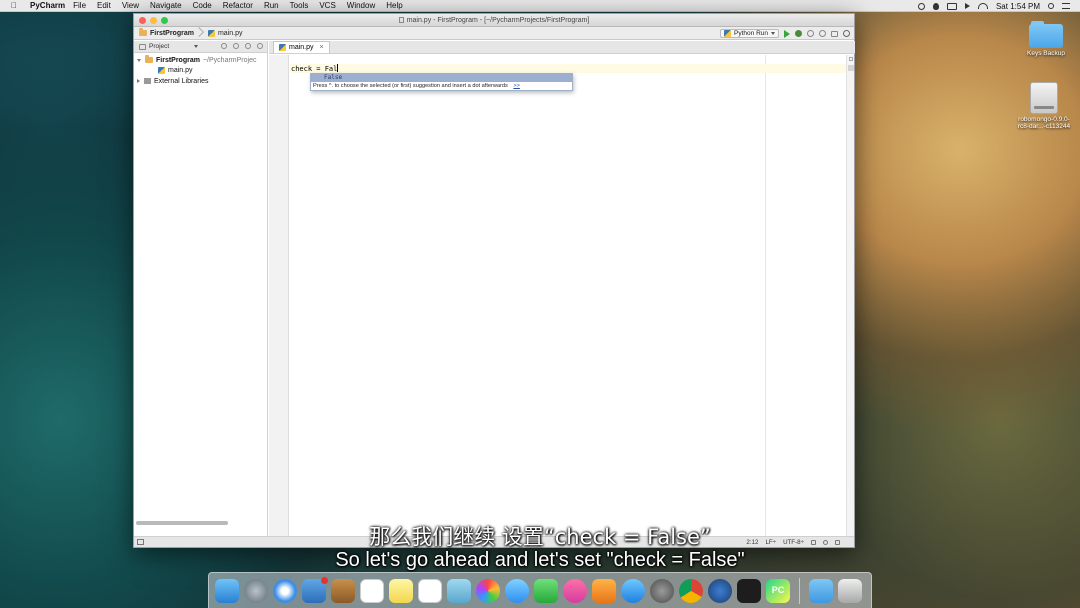 This screenshot has width=1080, height=608. Describe the element at coordinates (279, 296) in the screenshot. I see `editor-gutter` at that location.